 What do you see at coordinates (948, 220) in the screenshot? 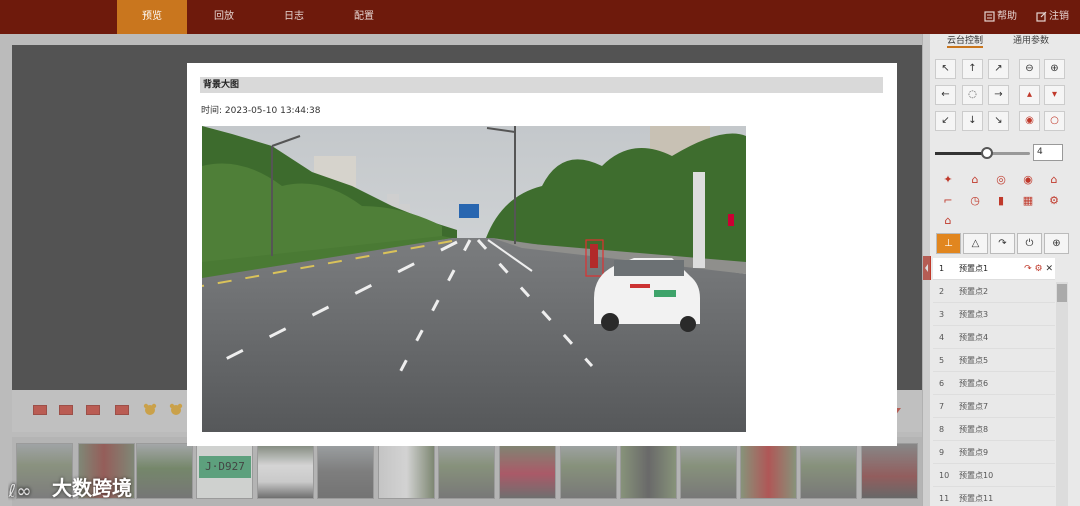
I see `park-icon: ⌂` at bounding box center [948, 220].